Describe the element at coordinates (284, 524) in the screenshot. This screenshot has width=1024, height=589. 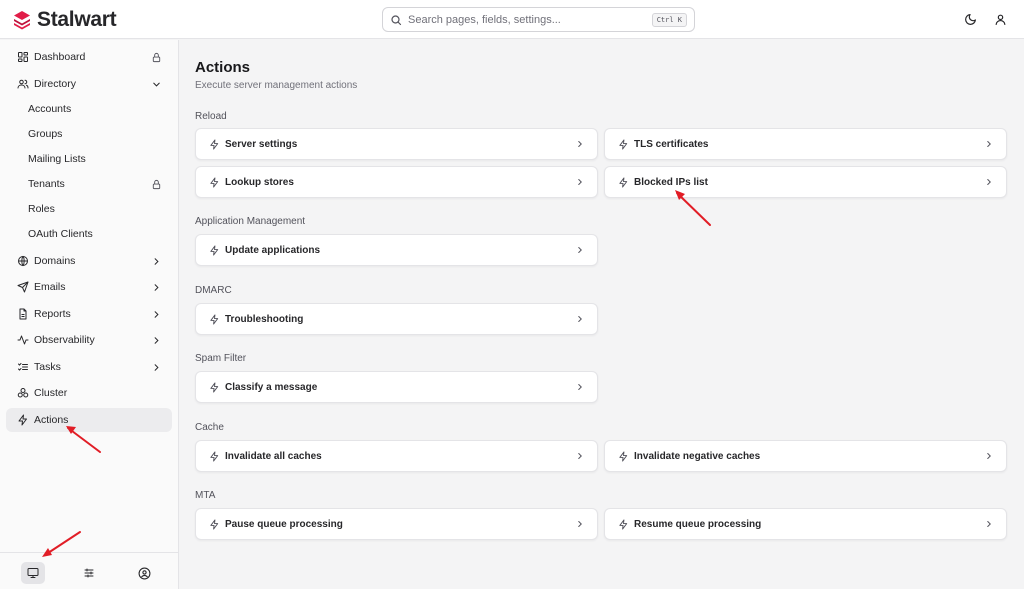
I see `action-label: Pause queue processing` at that location.